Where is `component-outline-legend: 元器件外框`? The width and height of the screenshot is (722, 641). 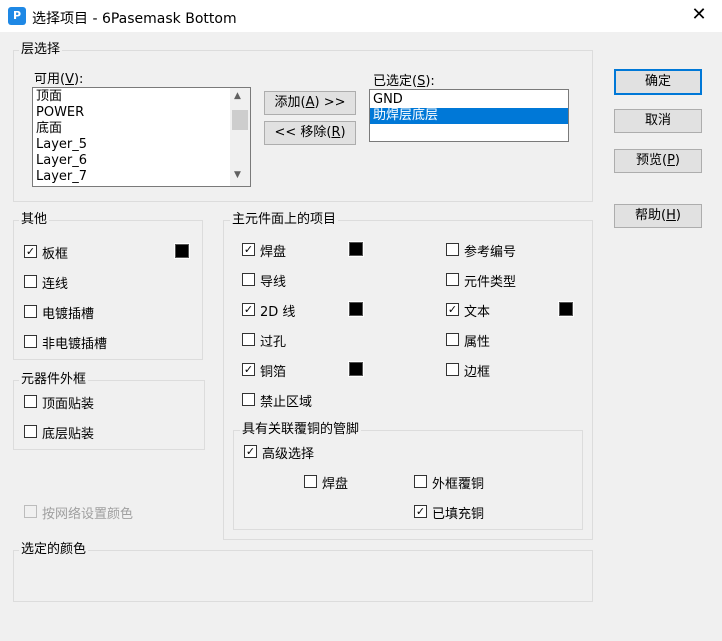
component-outline-legend: 元器件外框 is located at coordinates (54, 379).